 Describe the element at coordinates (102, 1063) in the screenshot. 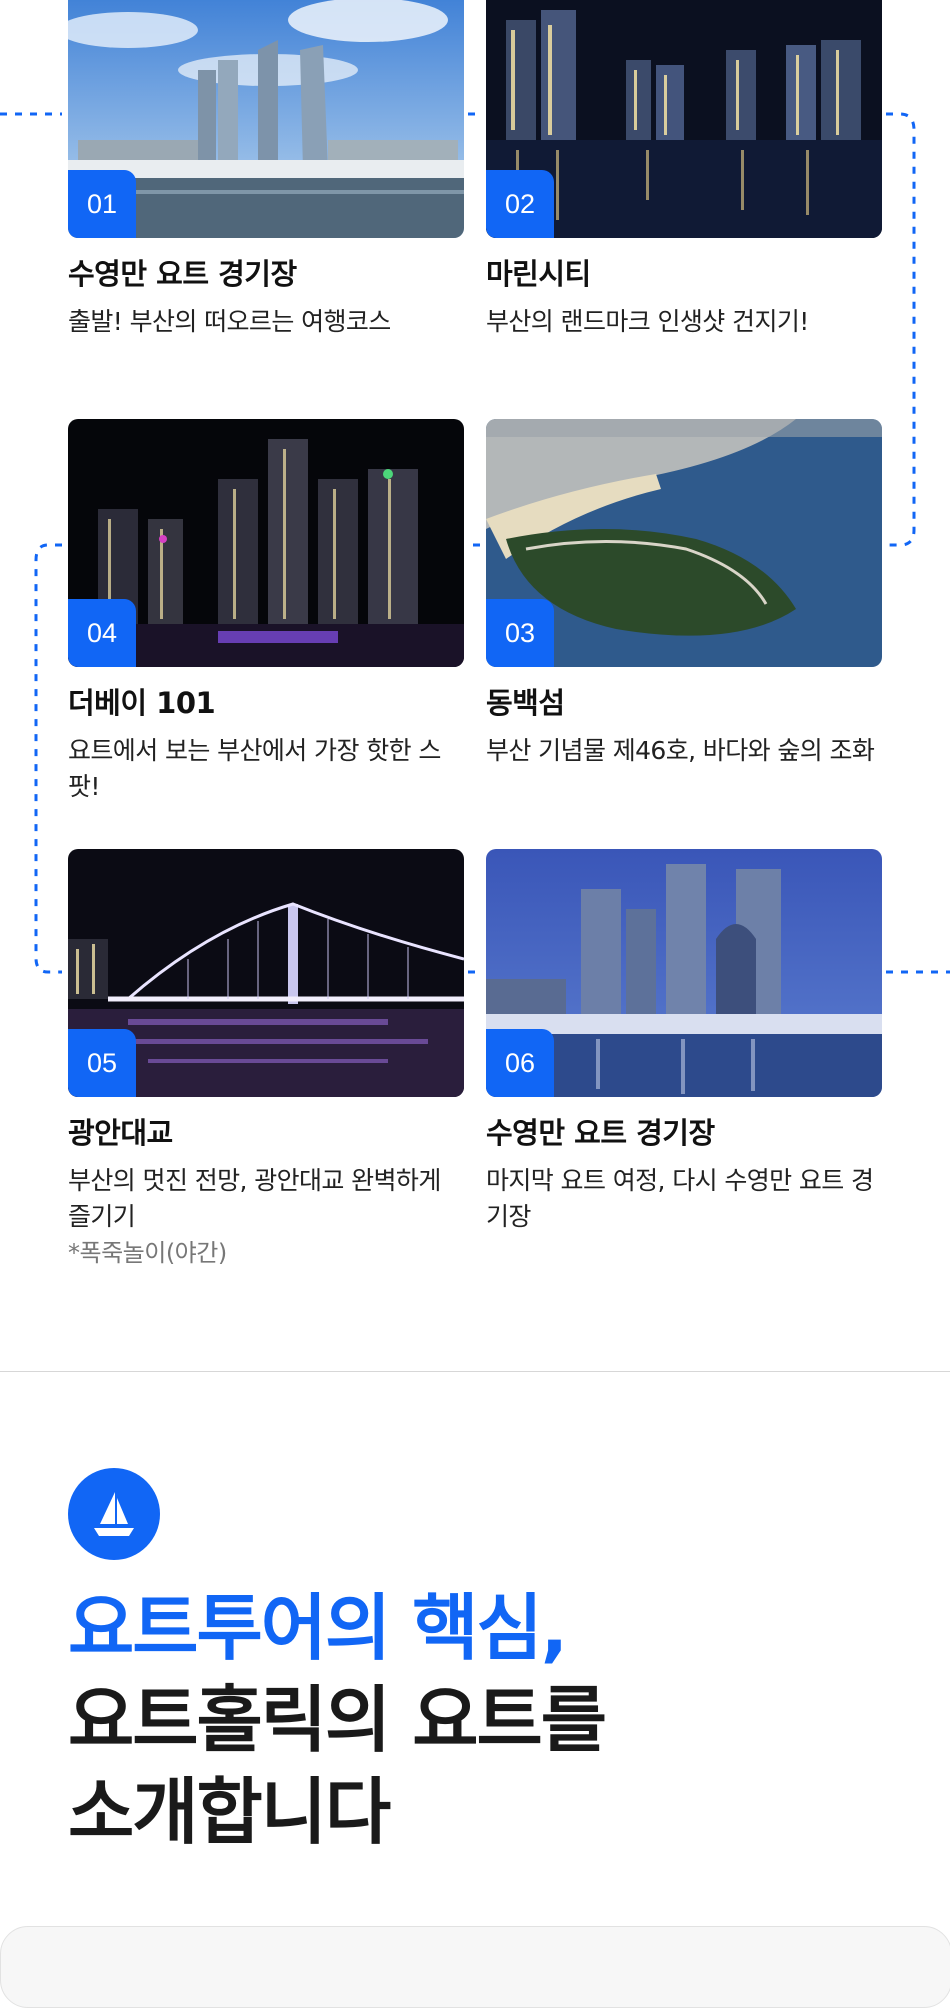

I see `stop-number-badge: 05` at that location.